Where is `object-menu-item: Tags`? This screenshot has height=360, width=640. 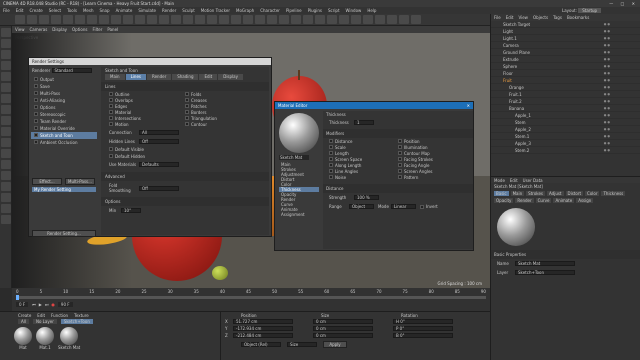 object-menu-item: Tags is located at coordinates (557, 17).